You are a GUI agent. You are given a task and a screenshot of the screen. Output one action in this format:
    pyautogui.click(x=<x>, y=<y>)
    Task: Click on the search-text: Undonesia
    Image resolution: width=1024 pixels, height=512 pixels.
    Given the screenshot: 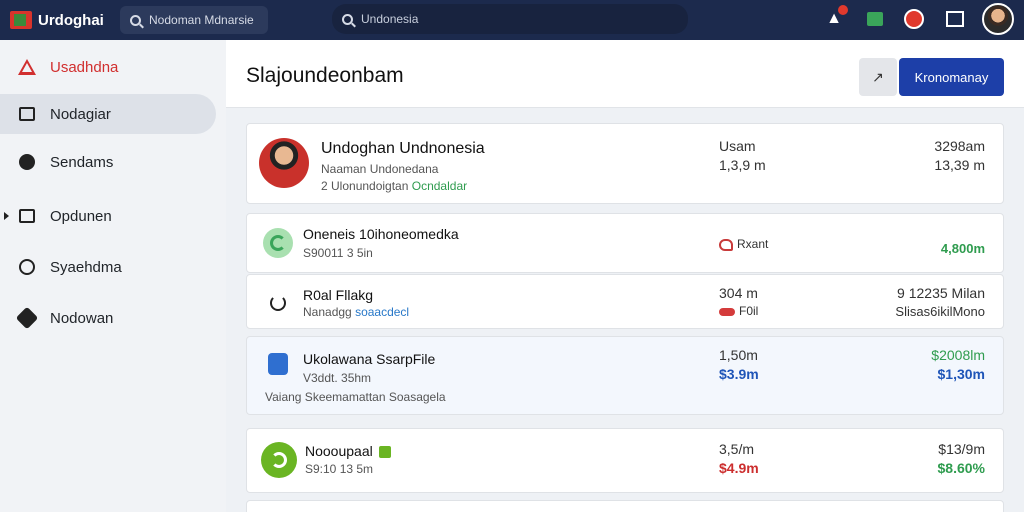 What is the action you would take?
    pyautogui.click(x=390, y=19)
    